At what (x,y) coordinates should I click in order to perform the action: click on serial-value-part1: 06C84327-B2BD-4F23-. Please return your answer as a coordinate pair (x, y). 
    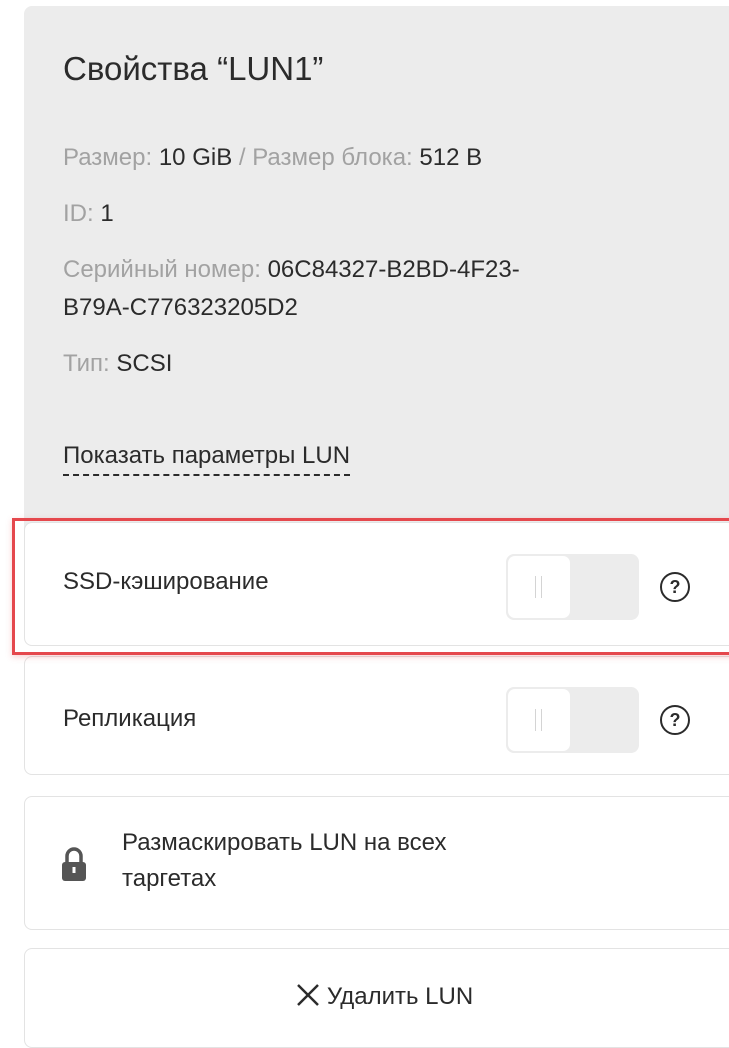
    Looking at the image, I should click on (393, 269).